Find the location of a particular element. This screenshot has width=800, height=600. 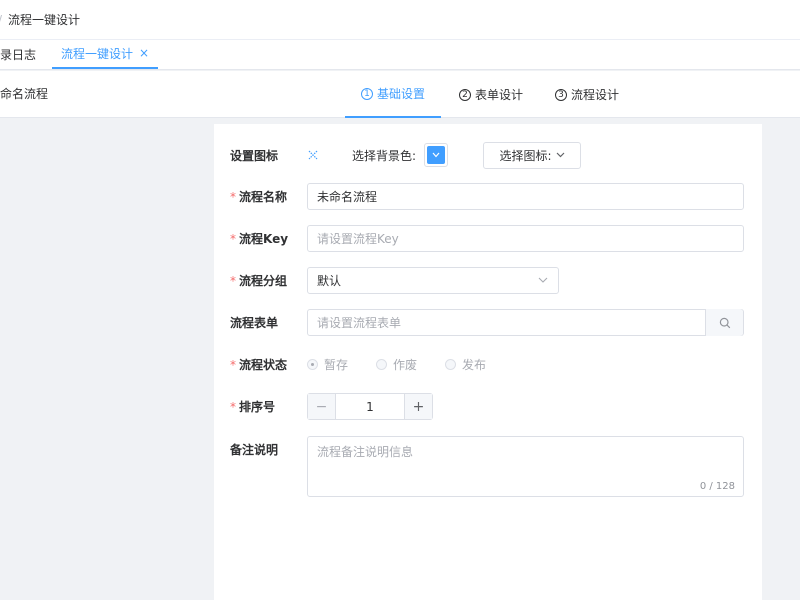

form-row-status: * 流程状态 暂存 作废 发布 is located at coordinates (488, 364).